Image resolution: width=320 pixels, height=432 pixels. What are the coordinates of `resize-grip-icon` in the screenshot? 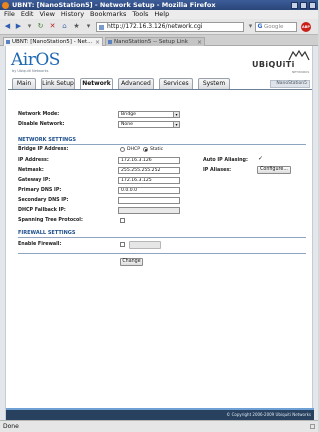 It's located at (312, 426).